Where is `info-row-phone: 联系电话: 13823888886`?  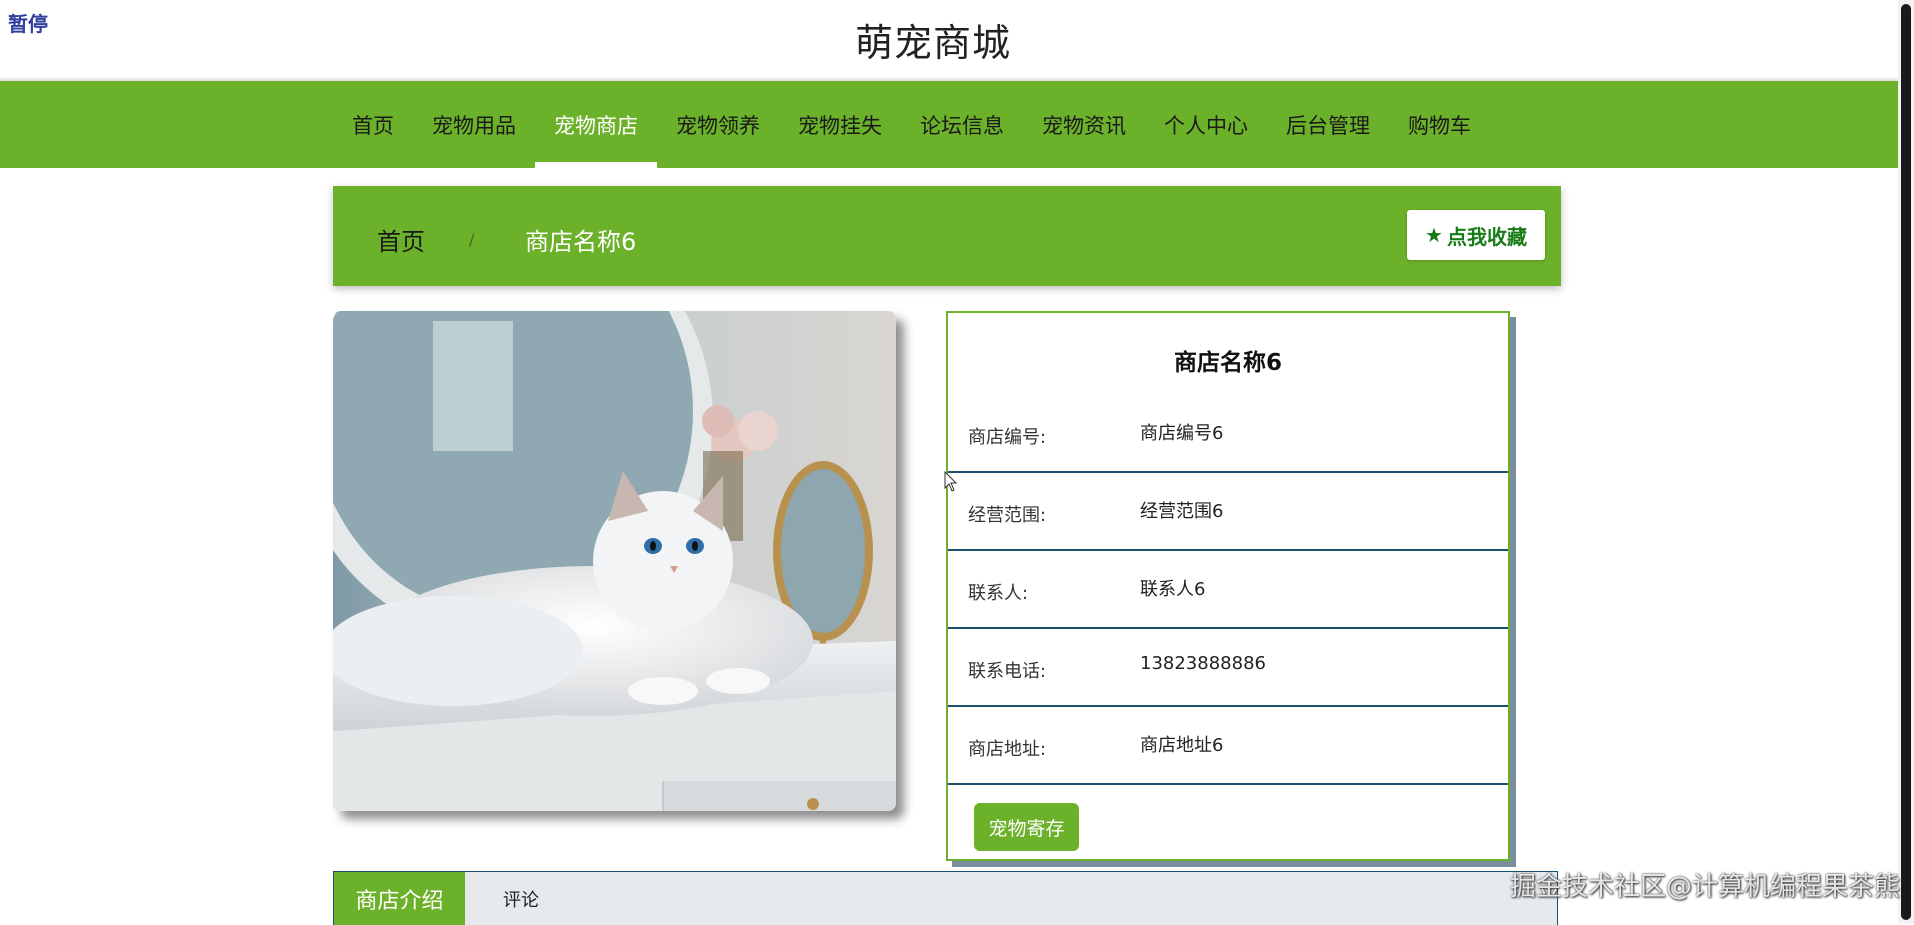
info-row-phone: 联系电话: 13823888886 is located at coordinates (1228, 667).